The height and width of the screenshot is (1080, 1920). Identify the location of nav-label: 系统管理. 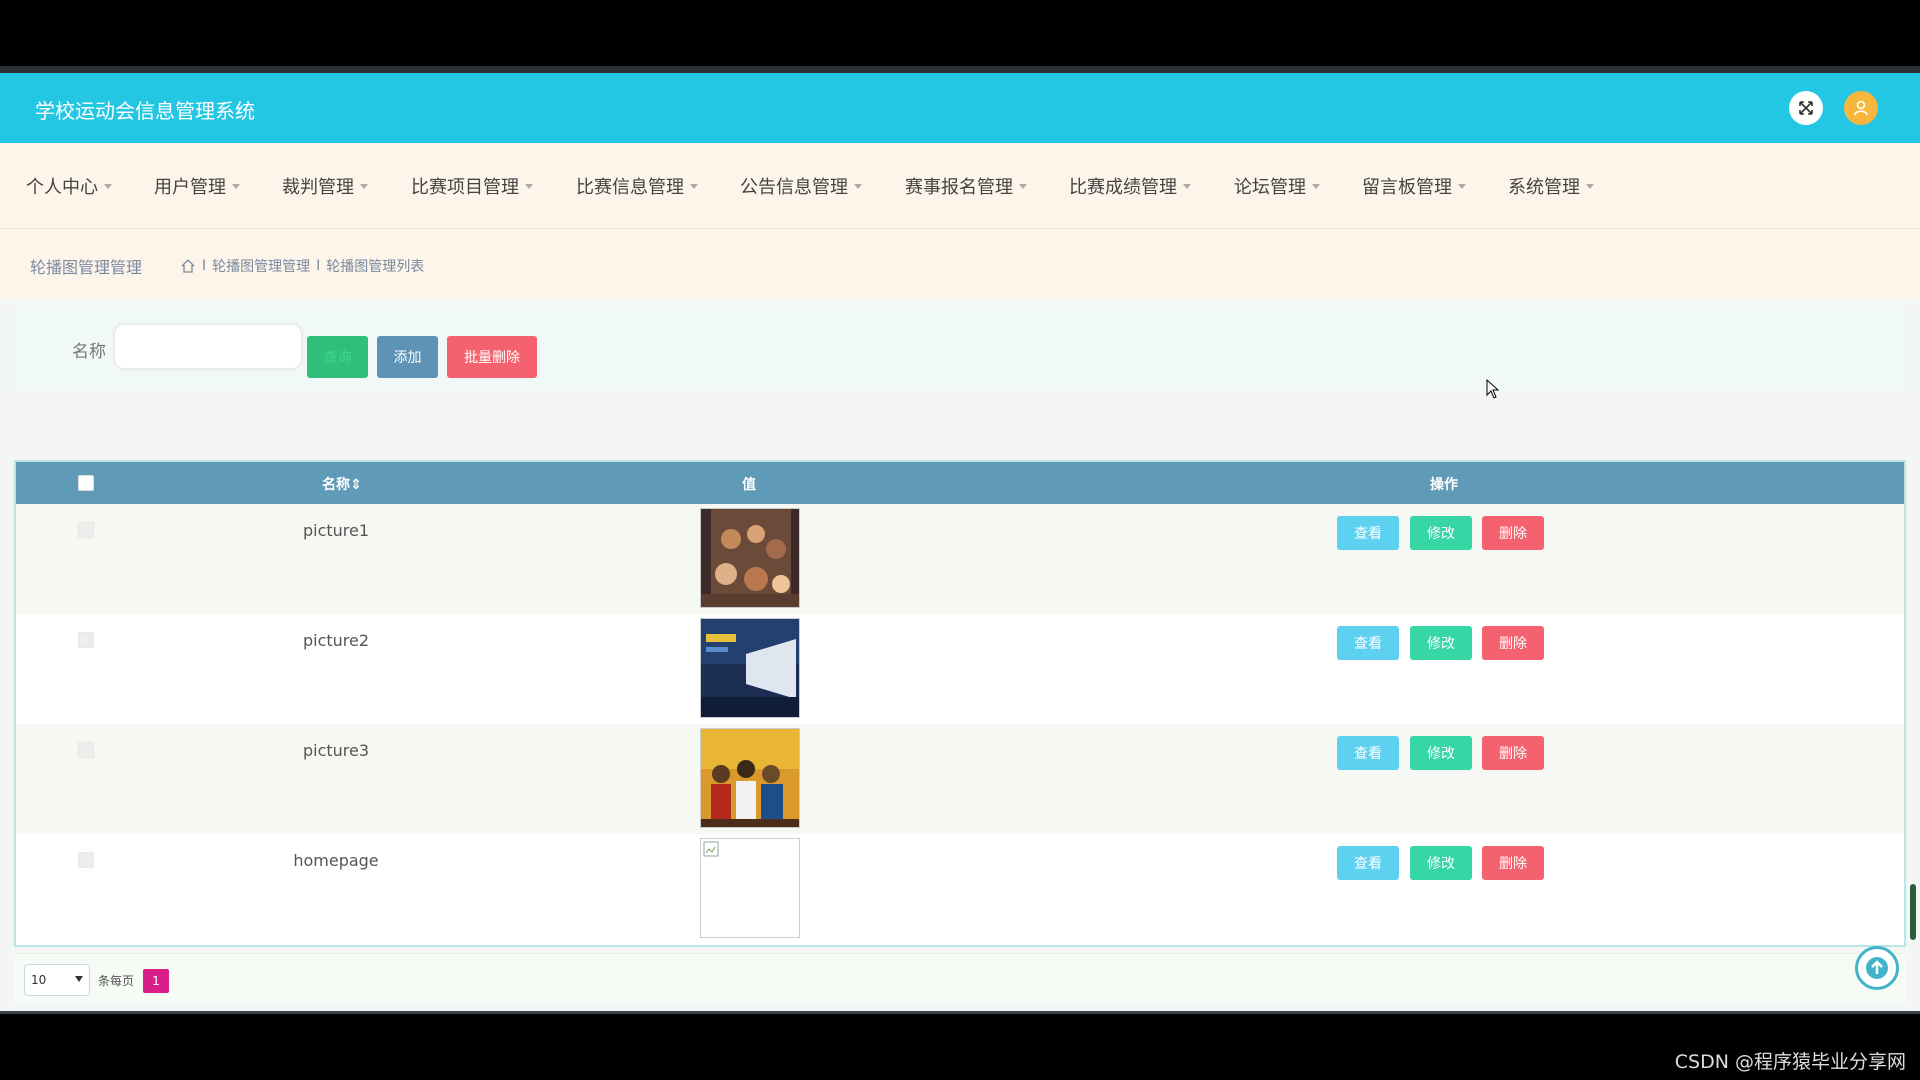
(1544, 187).